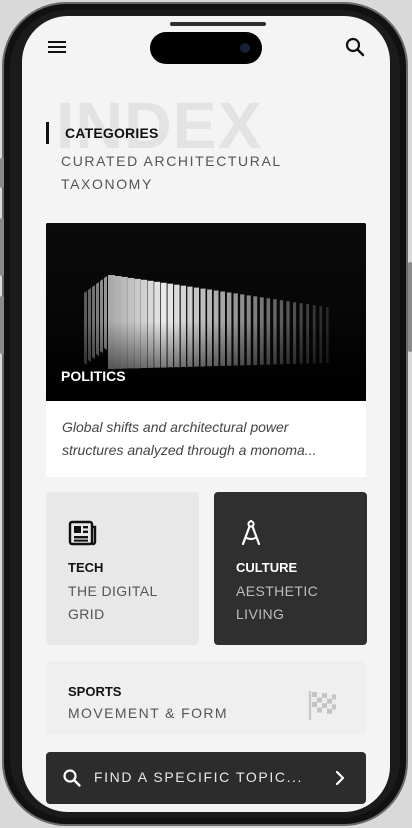 The width and height of the screenshot is (412, 828). I want to click on speaker-grille, so click(218, 24).